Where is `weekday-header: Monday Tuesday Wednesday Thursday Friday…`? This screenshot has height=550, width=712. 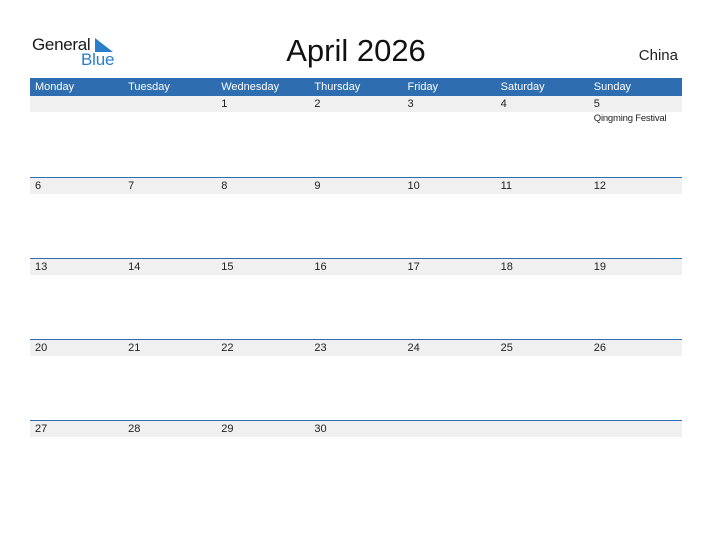
weekday-header: Monday Tuesday Wednesday Thursday Friday… is located at coordinates (356, 87).